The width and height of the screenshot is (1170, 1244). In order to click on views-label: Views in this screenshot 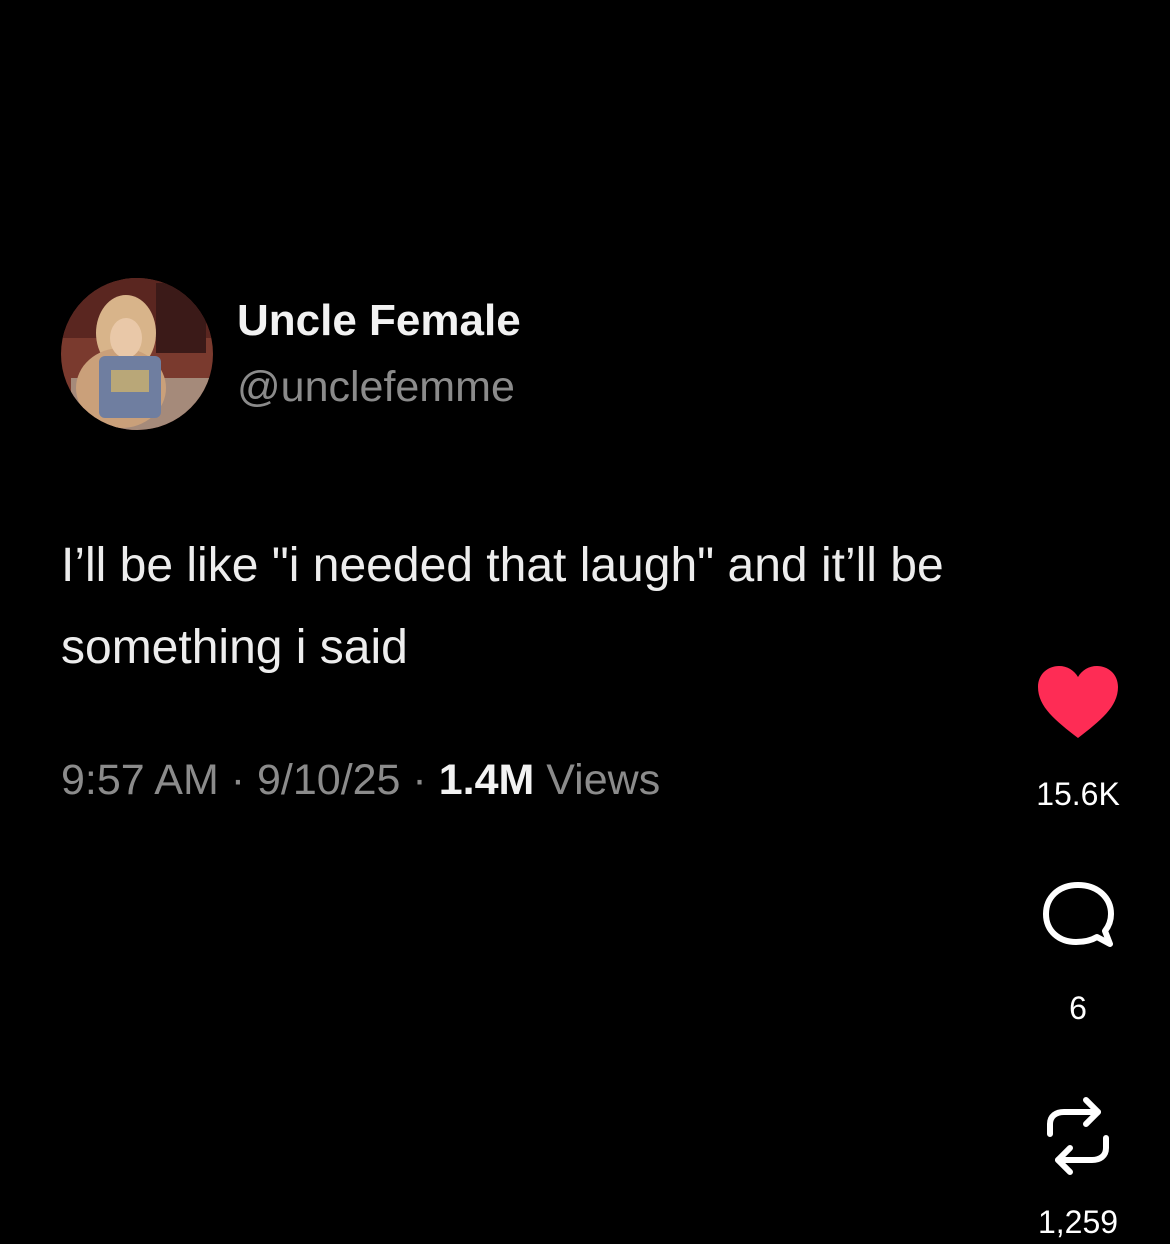, I will do `click(603, 780)`.